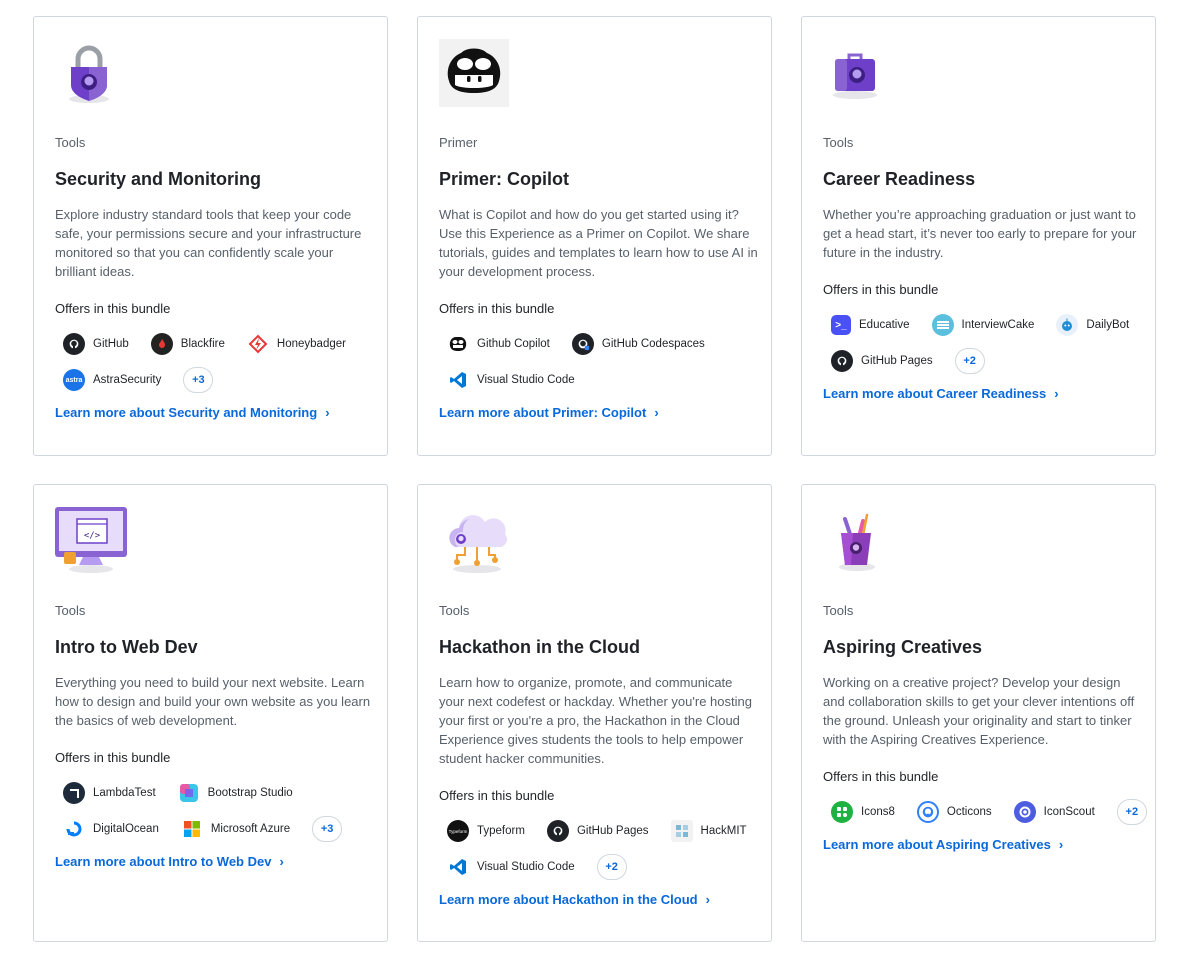  What do you see at coordinates (954, 812) in the screenshot?
I see `offer-octicons: Octicons` at bounding box center [954, 812].